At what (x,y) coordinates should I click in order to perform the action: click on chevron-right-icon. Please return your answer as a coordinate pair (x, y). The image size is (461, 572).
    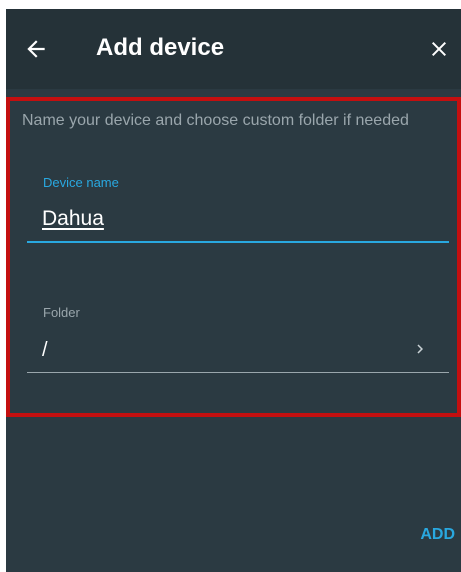
    Looking at the image, I should click on (420, 349).